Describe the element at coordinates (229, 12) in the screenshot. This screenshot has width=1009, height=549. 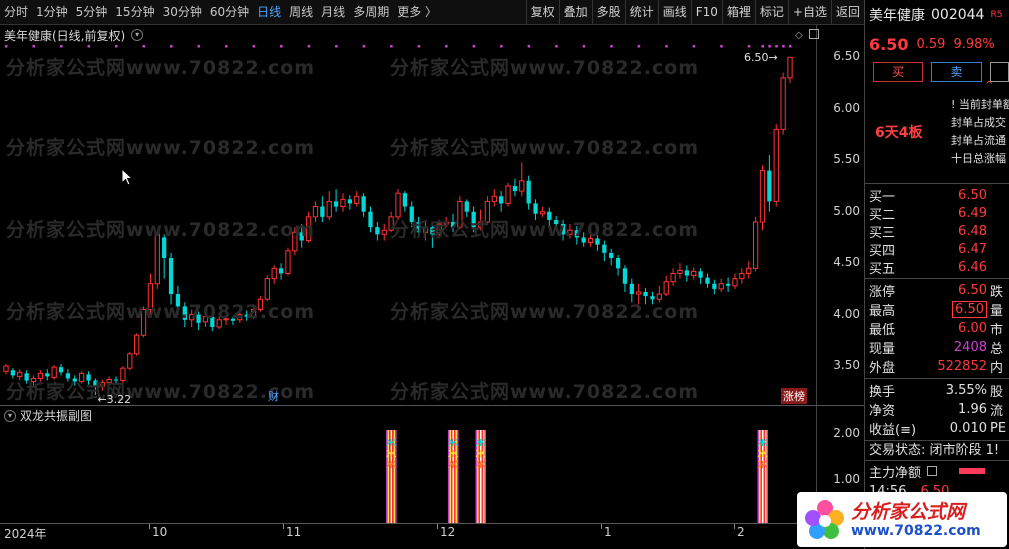
I see `tab-period: 60分钟` at that location.